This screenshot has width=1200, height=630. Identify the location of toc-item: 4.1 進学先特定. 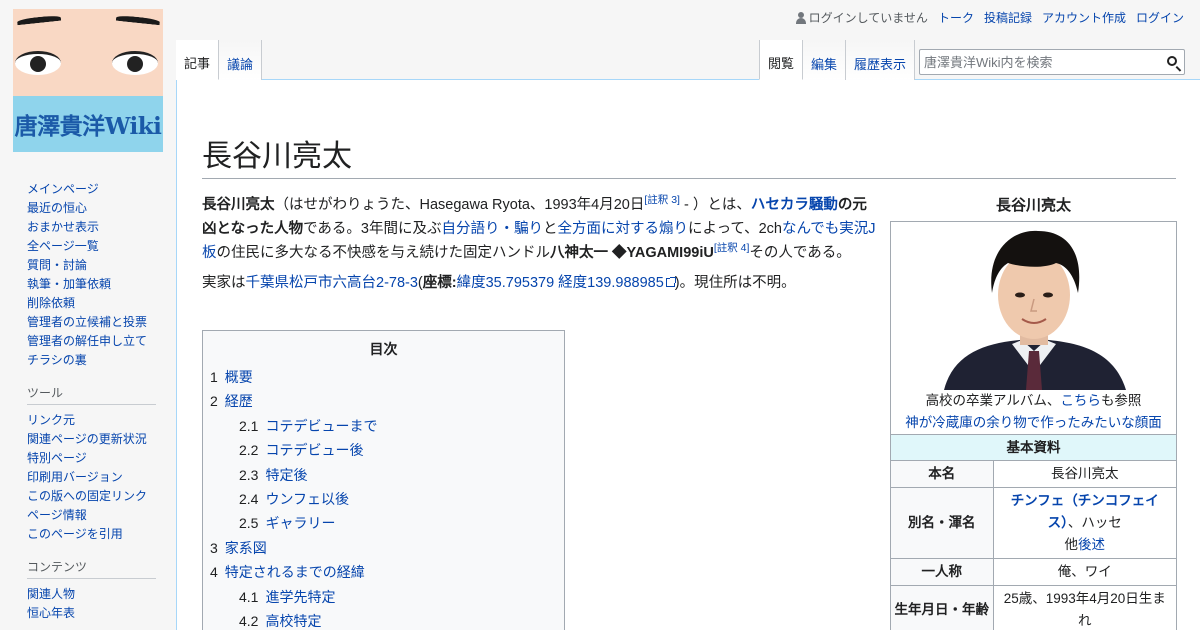
(383, 597).